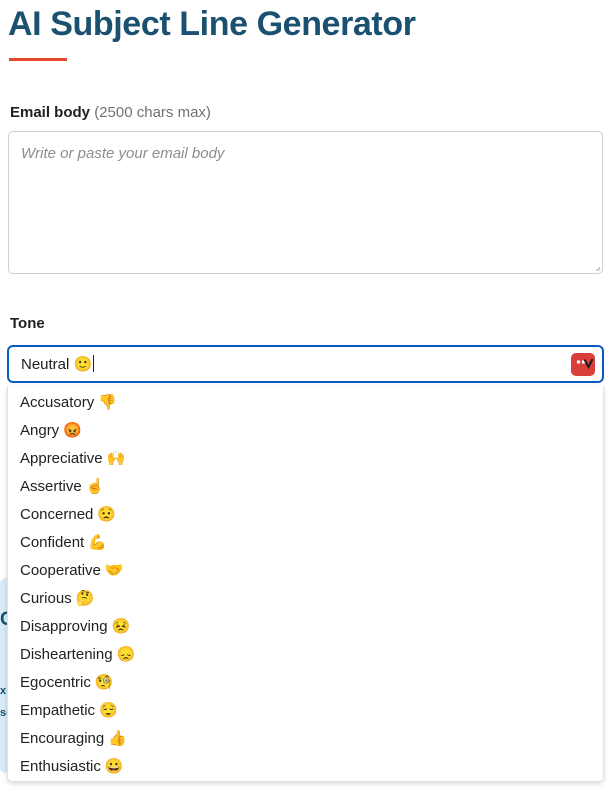 The width and height of the screenshot is (611, 787). What do you see at coordinates (51, 486) in the screenshot?
I see `tone-option-label: Assertive` at bounding box center [51, 486].